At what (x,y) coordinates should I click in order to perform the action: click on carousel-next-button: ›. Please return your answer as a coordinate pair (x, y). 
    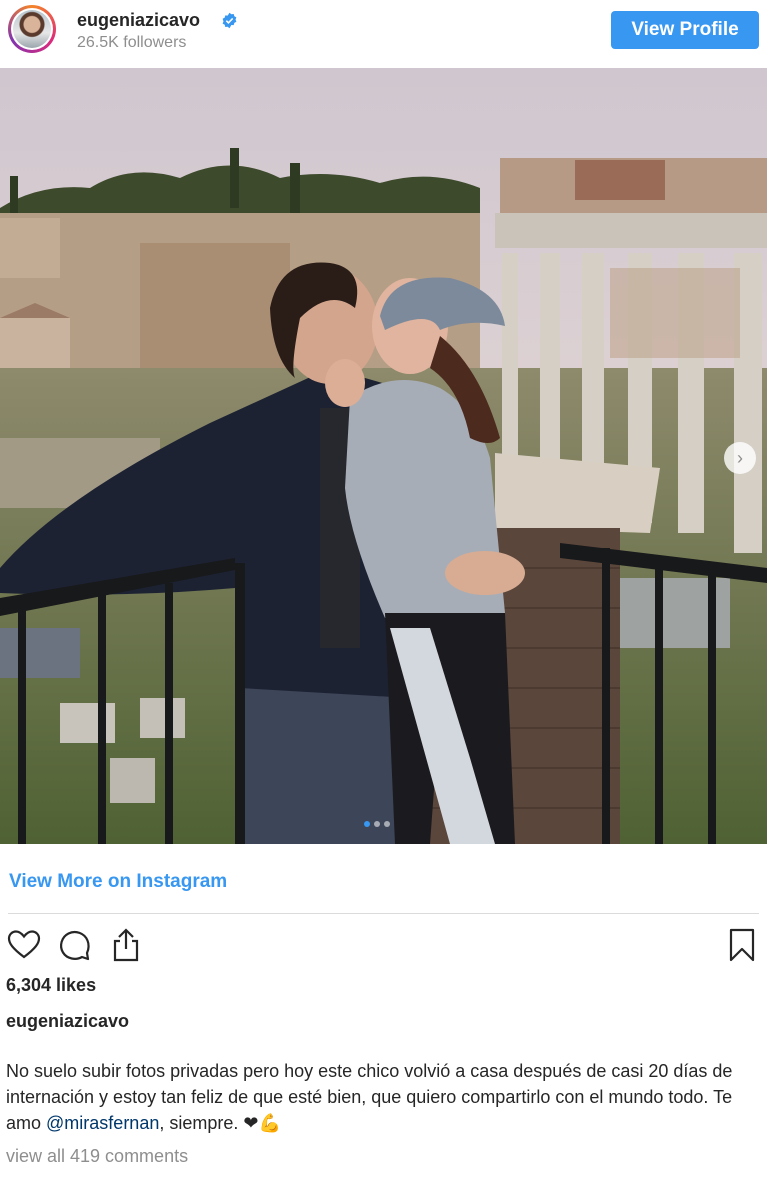
    Looking at the image, I should click on (740, 458).